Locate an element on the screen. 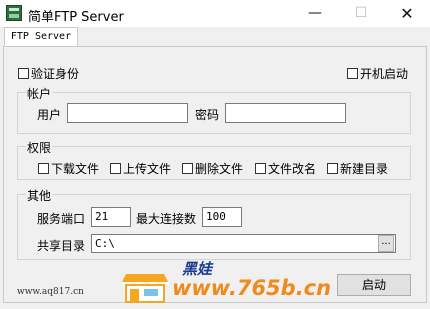 The height and width of the screenshot is (309, 430). auth-checkbox: 验证身份 is located at coordinates (48, 73).